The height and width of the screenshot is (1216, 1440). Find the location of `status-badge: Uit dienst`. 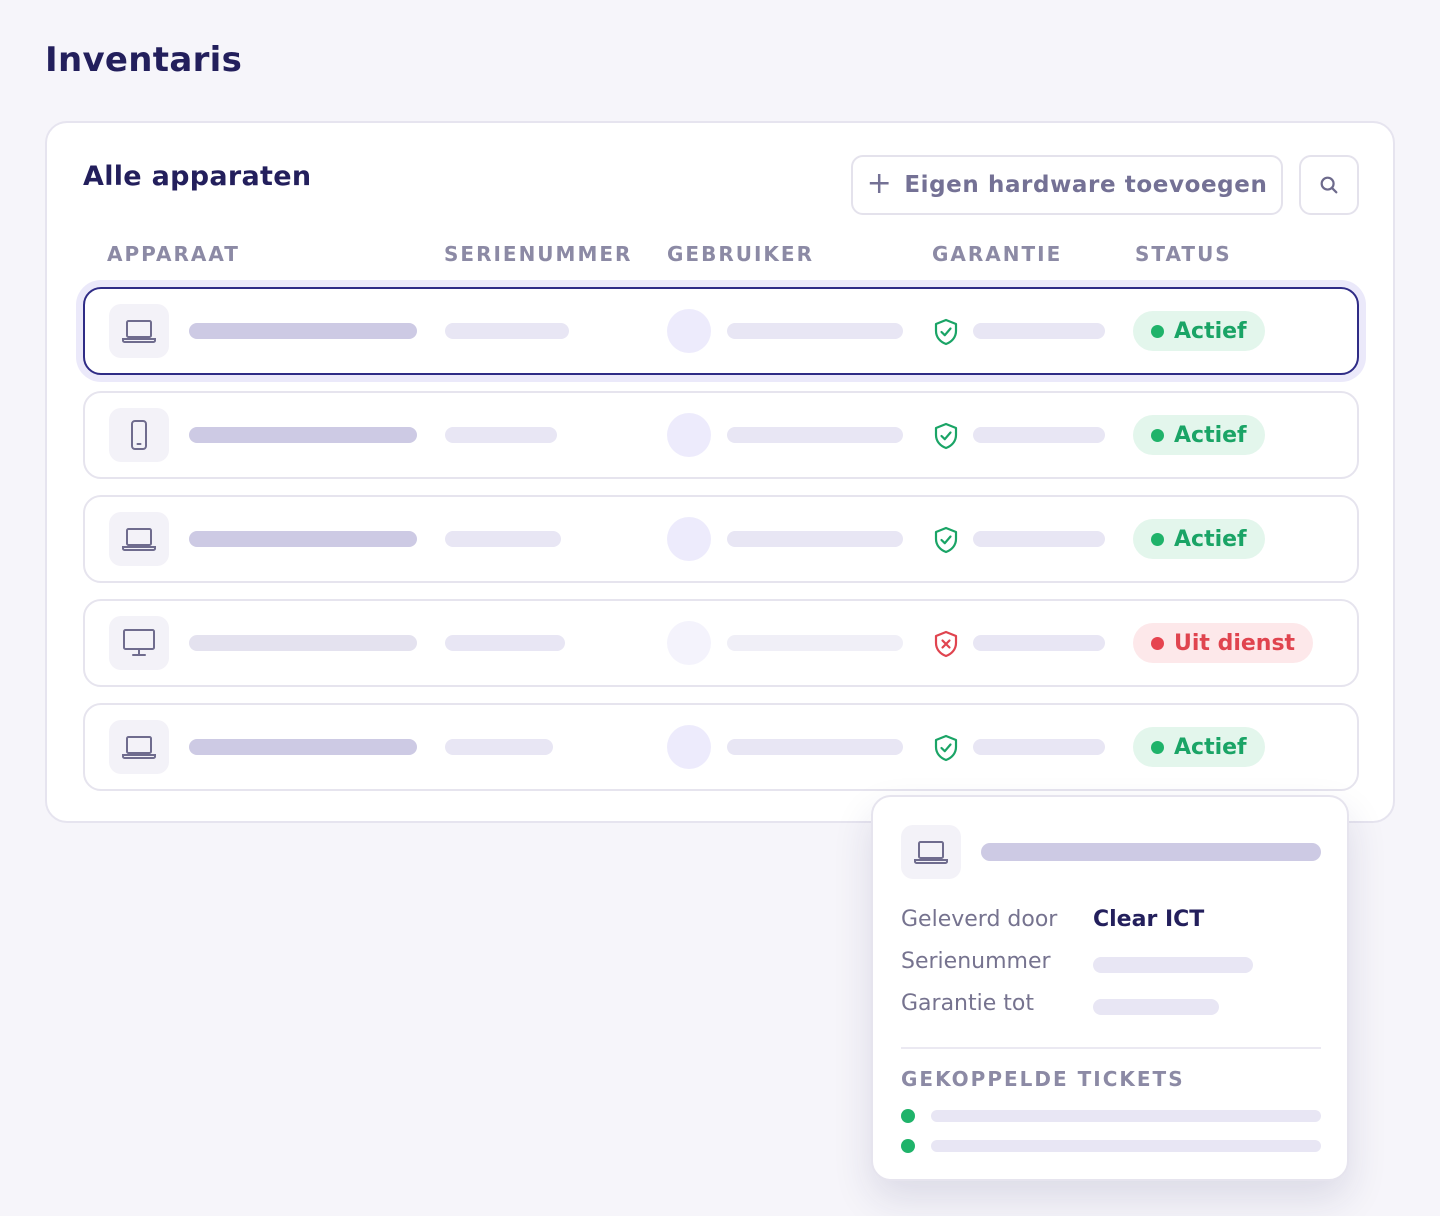

status-badge: Uit dienst is located at coordinates (1223, 643).